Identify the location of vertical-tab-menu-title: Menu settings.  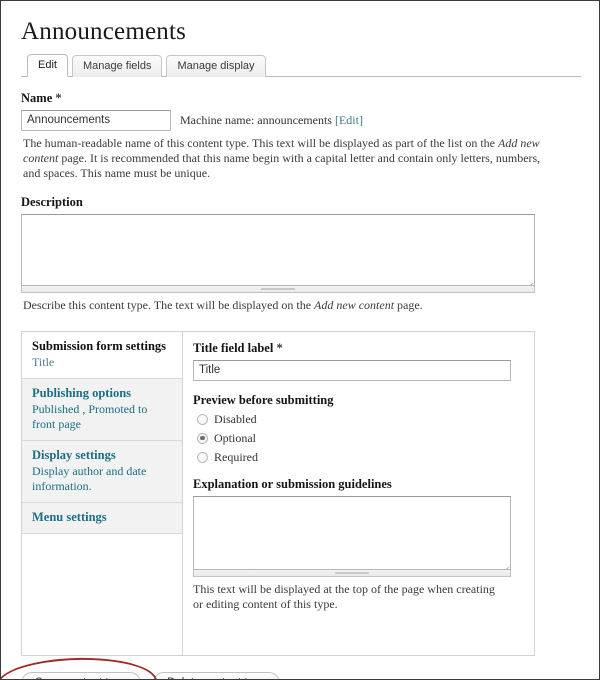
(69, 516).